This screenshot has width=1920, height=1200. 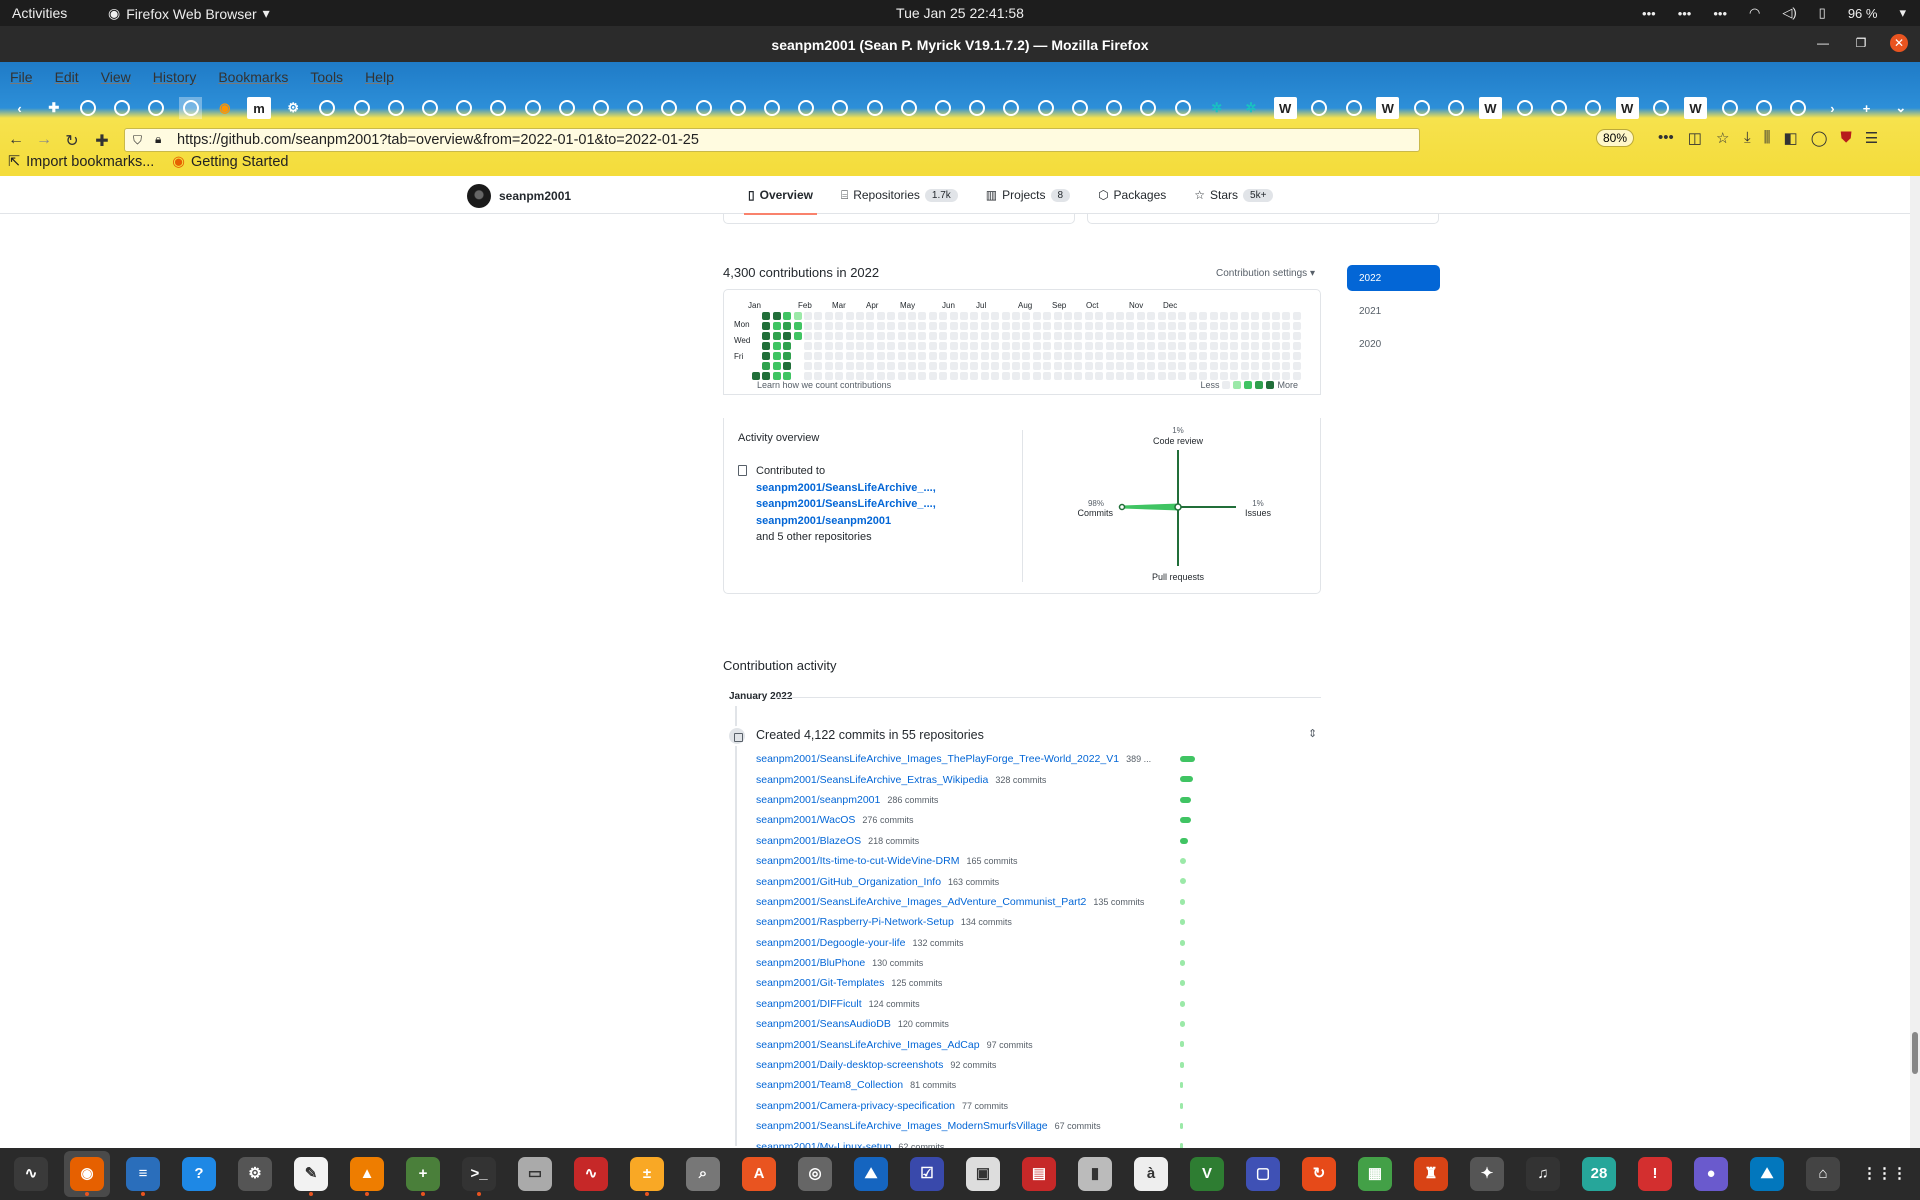 I want to click on dock-item: A, so click(x=759, y=1174).